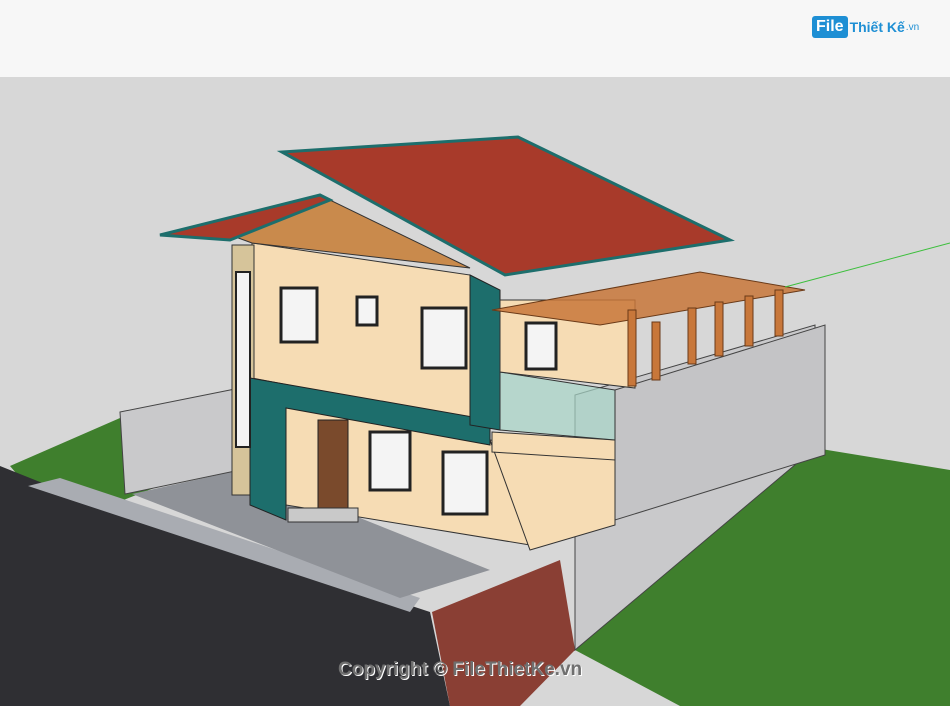 This screenshot has height=706, width=950. I want to click on front-door, so click(333, 469).